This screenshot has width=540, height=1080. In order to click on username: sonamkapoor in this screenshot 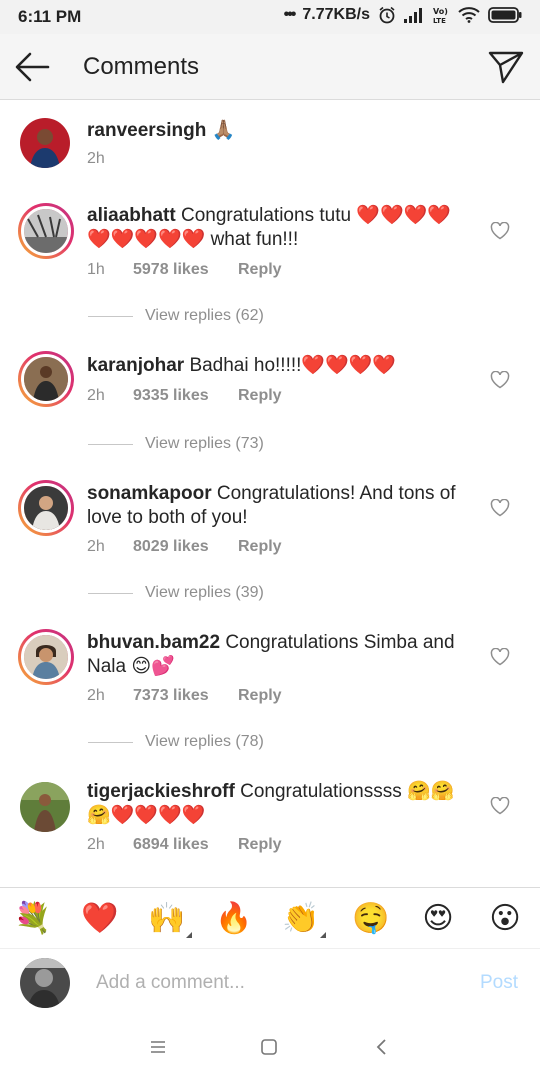, I will do `click(149, 493)`.